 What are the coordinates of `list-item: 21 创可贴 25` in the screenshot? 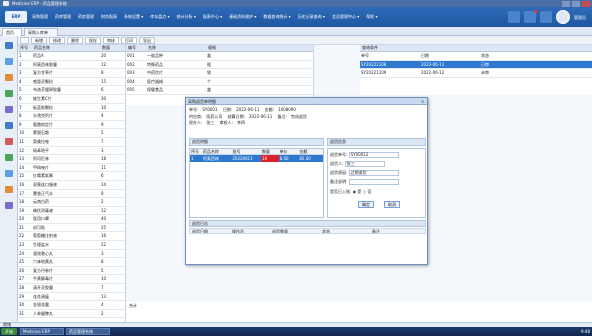 It's located at (71, 228).